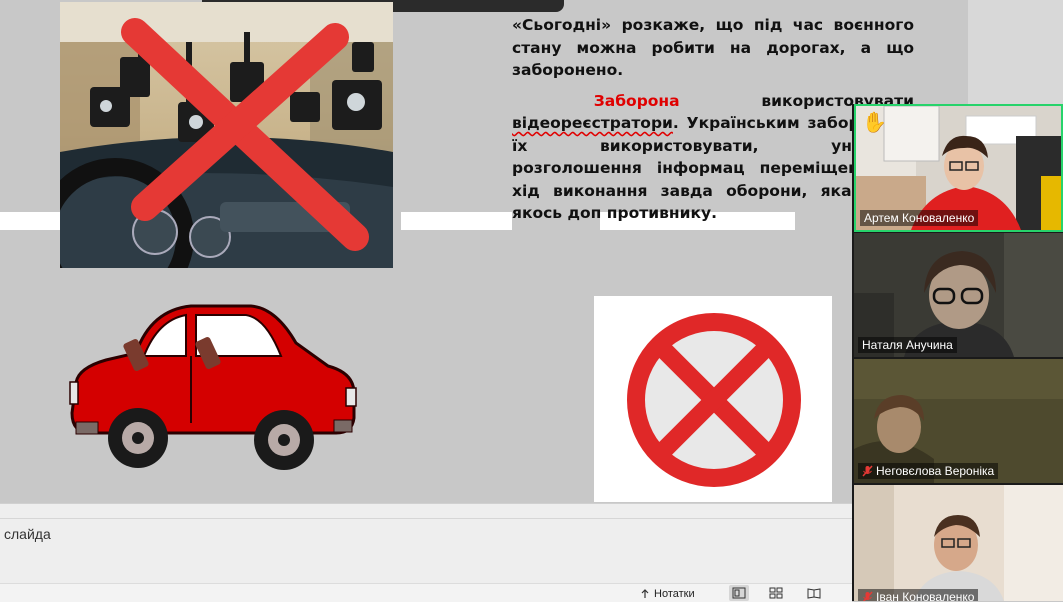  What do you see at coordinates (426, 592) in the screenshot?
I see `status-bar: Нотатки` at bounding box center [426, 592].